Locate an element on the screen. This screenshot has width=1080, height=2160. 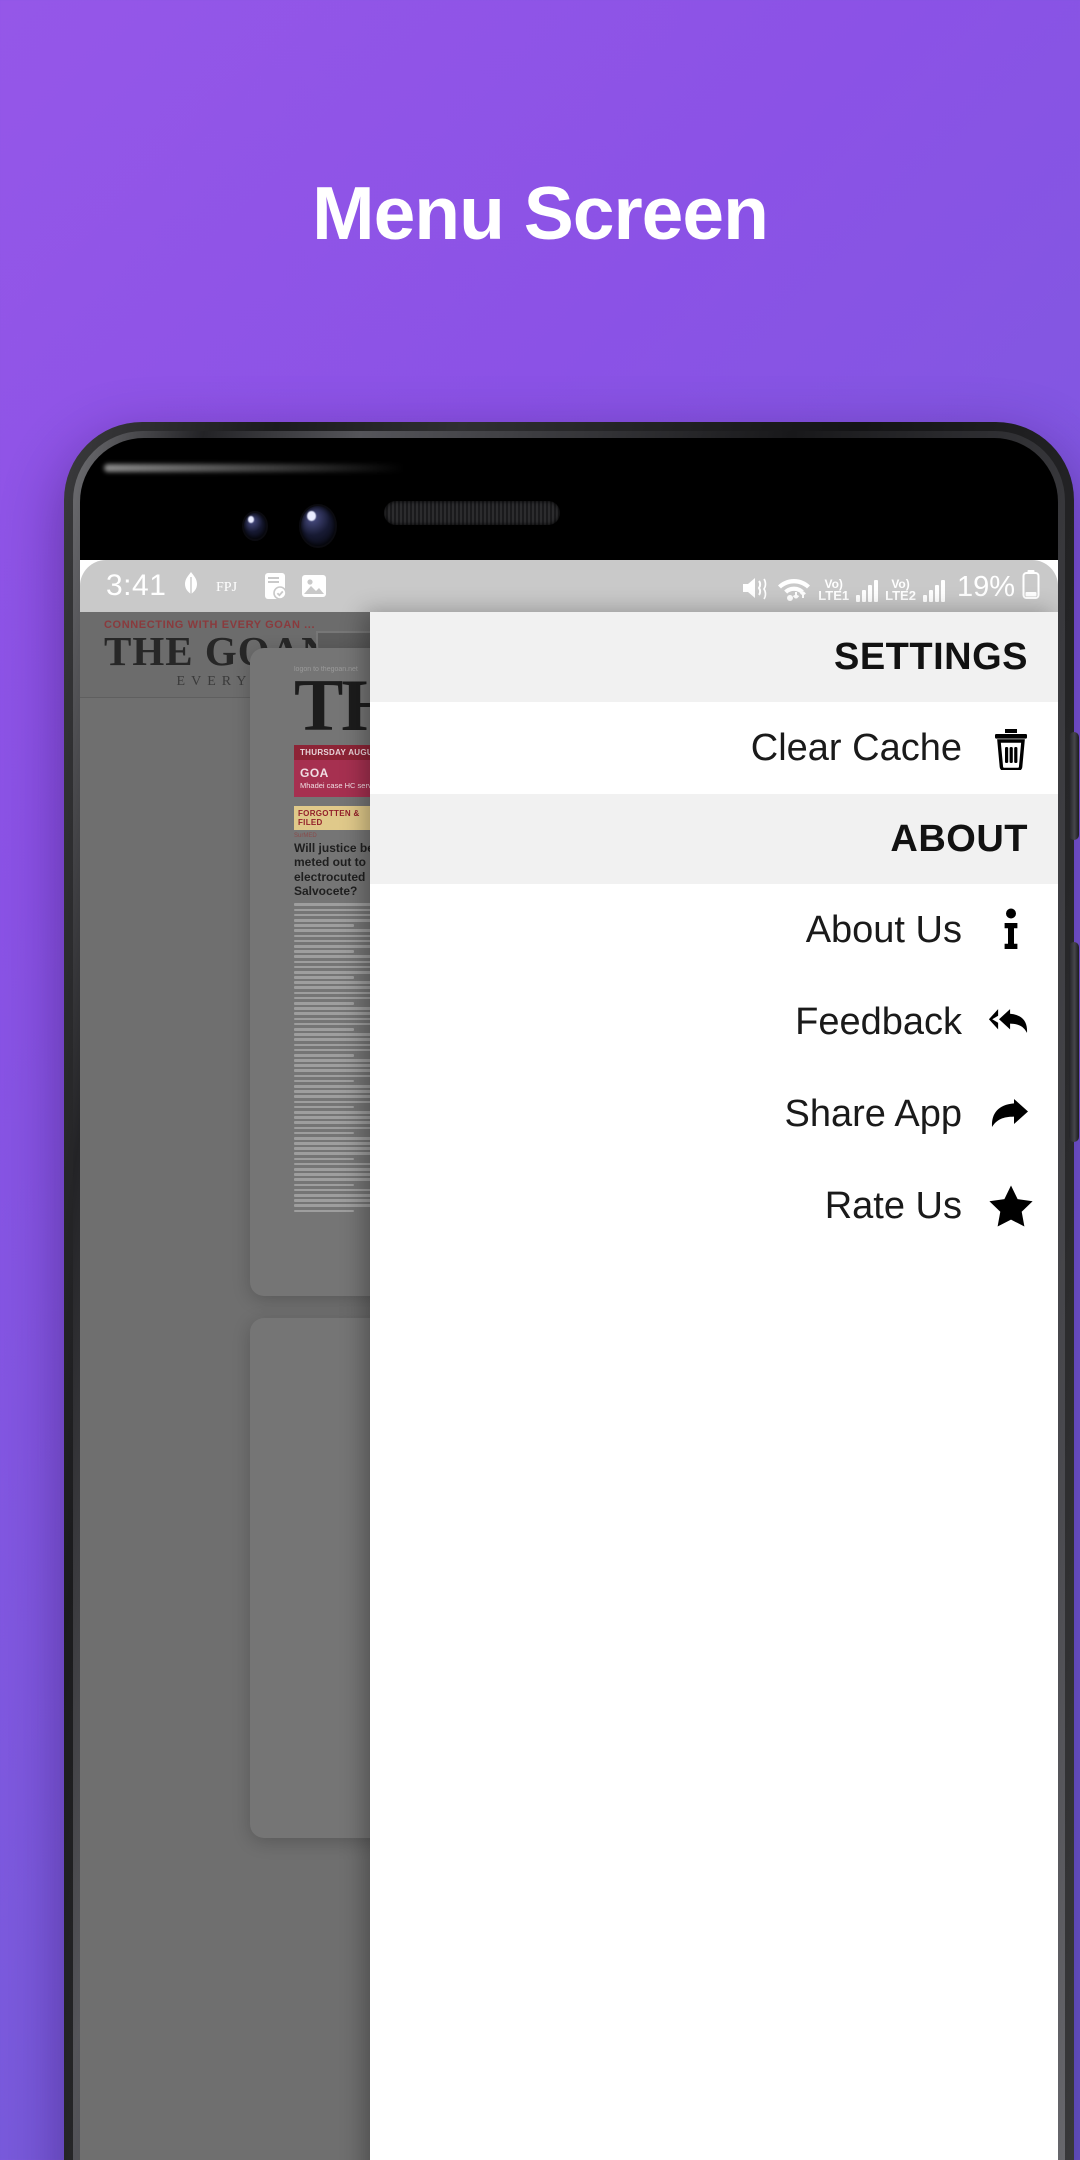
bezel-gloss-highlight is located at coordinates (254, 468).